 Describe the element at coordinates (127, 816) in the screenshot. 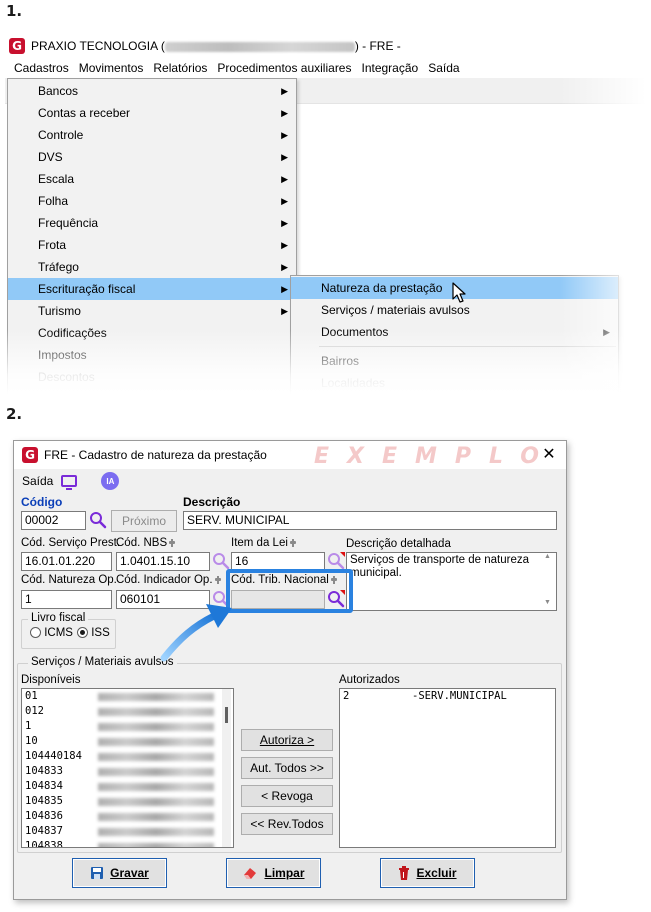

I see `list-item: 104836` at that location.